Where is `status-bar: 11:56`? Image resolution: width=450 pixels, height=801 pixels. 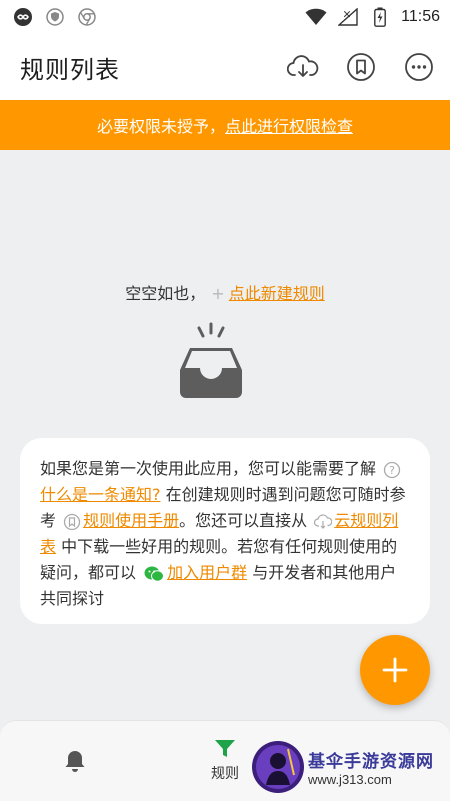
status-bar: 11:56 is located at coordinates (225, 17).